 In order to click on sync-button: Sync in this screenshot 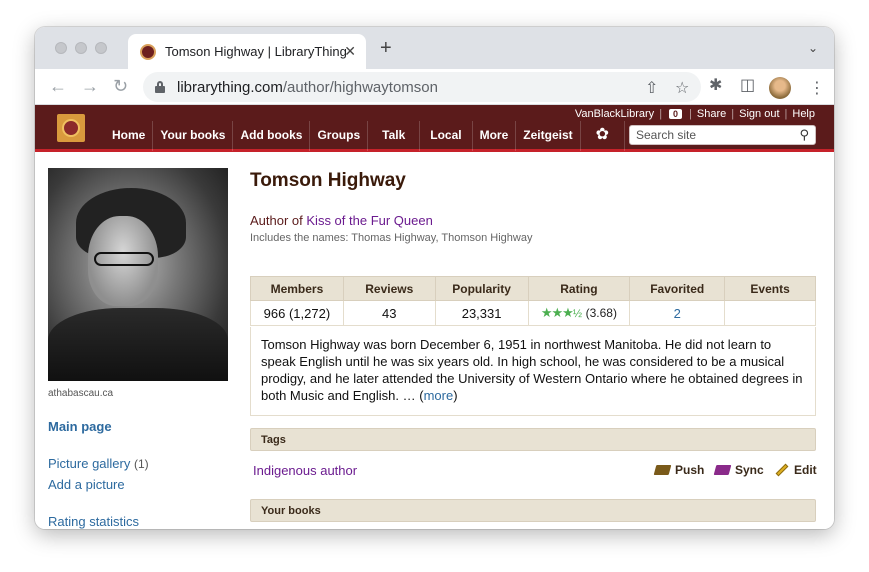, I will do `click(738, 470)`.